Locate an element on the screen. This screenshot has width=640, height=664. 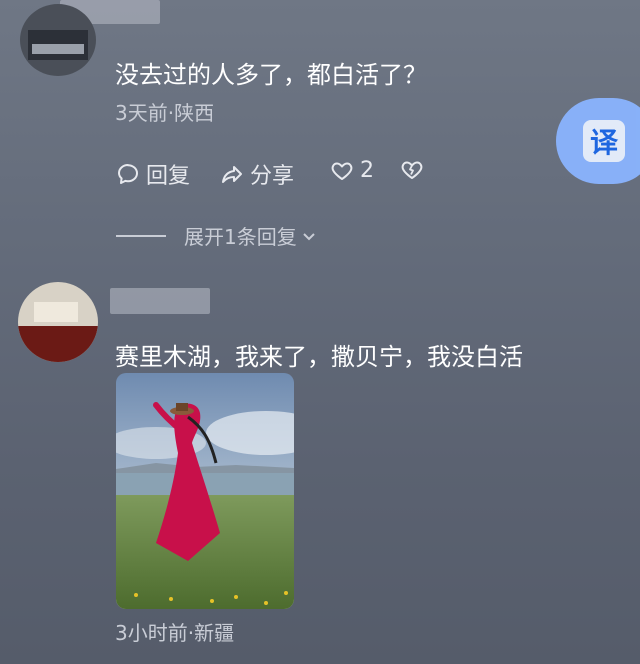
heart-icon is located at coordinates (342, 171).